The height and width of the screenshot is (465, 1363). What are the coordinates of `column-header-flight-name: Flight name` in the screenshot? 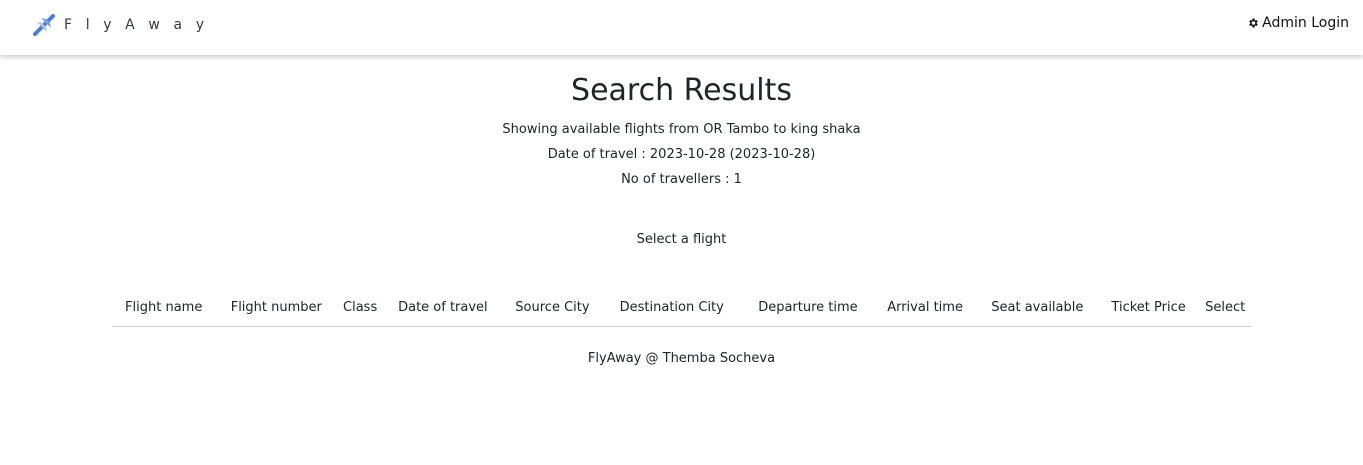 It's located at (164, 310).